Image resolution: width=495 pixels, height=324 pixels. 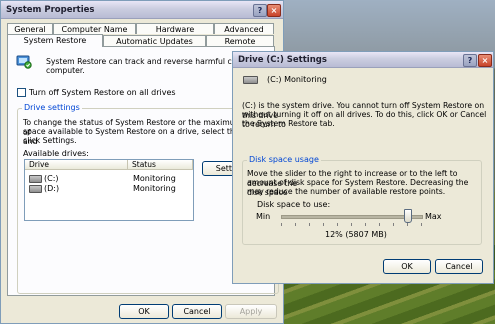 I want to click on list-item: (D:) Monitoring, so click(x=109, y=188).